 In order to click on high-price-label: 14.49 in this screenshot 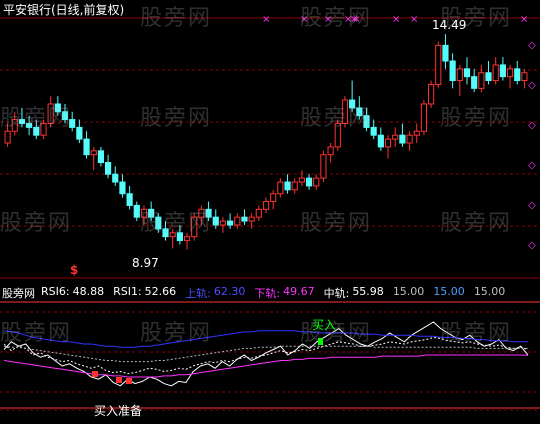, I will do `click(449, 25)`.